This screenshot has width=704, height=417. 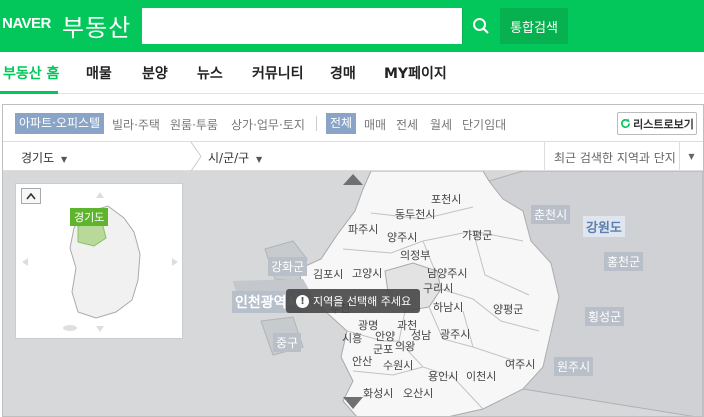 What do you see at coordinates (29, 92) in the screenshot?
I see `active-nav-underline` at bounding box center [29, 92].